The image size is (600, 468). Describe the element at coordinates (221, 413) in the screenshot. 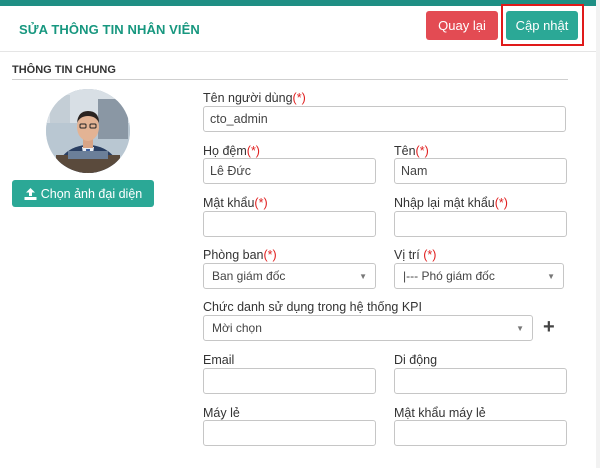

I see `extension-label: Máy lẻ` at that location.